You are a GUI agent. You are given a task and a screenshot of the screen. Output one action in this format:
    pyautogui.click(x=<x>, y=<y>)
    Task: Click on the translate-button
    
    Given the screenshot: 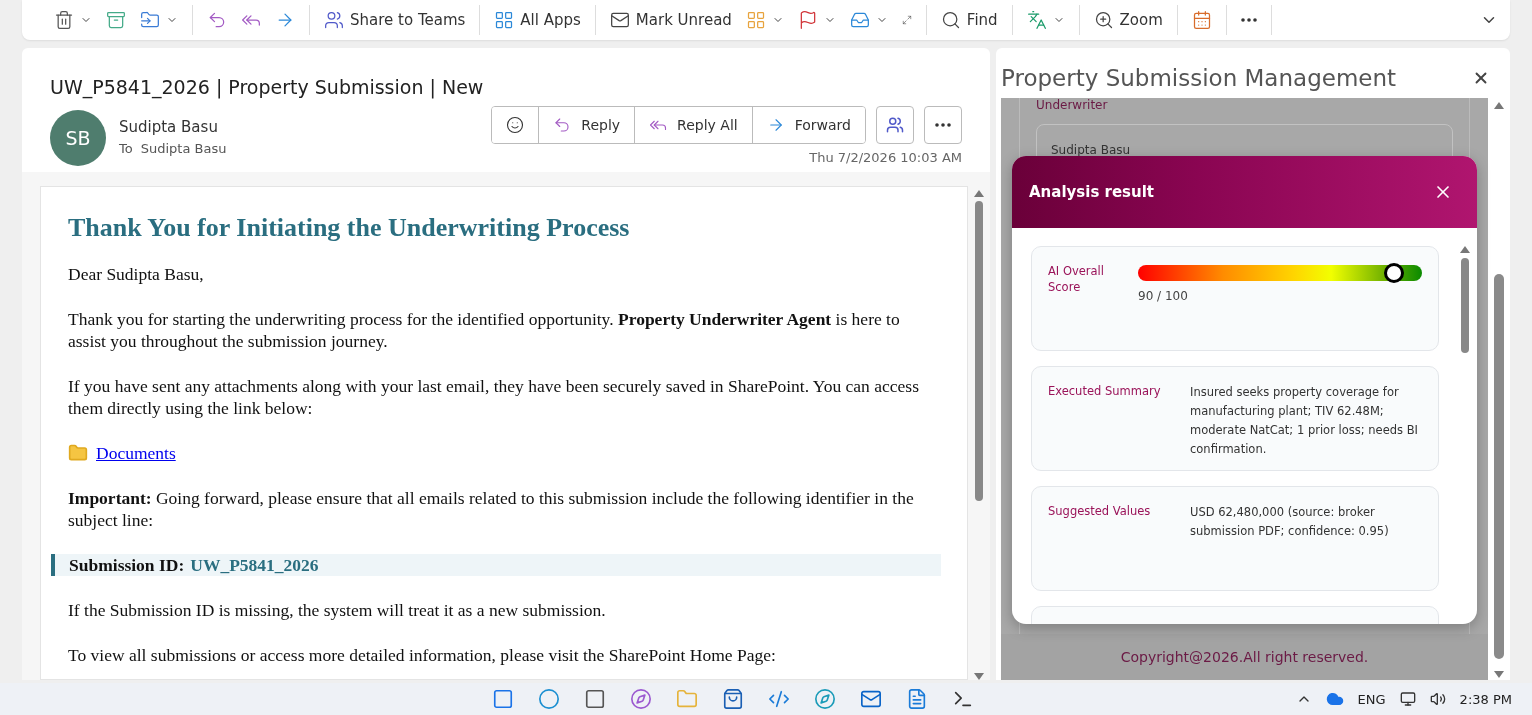 What is the action you would take?
    pyautogui.click(x=1045, y=20)
    